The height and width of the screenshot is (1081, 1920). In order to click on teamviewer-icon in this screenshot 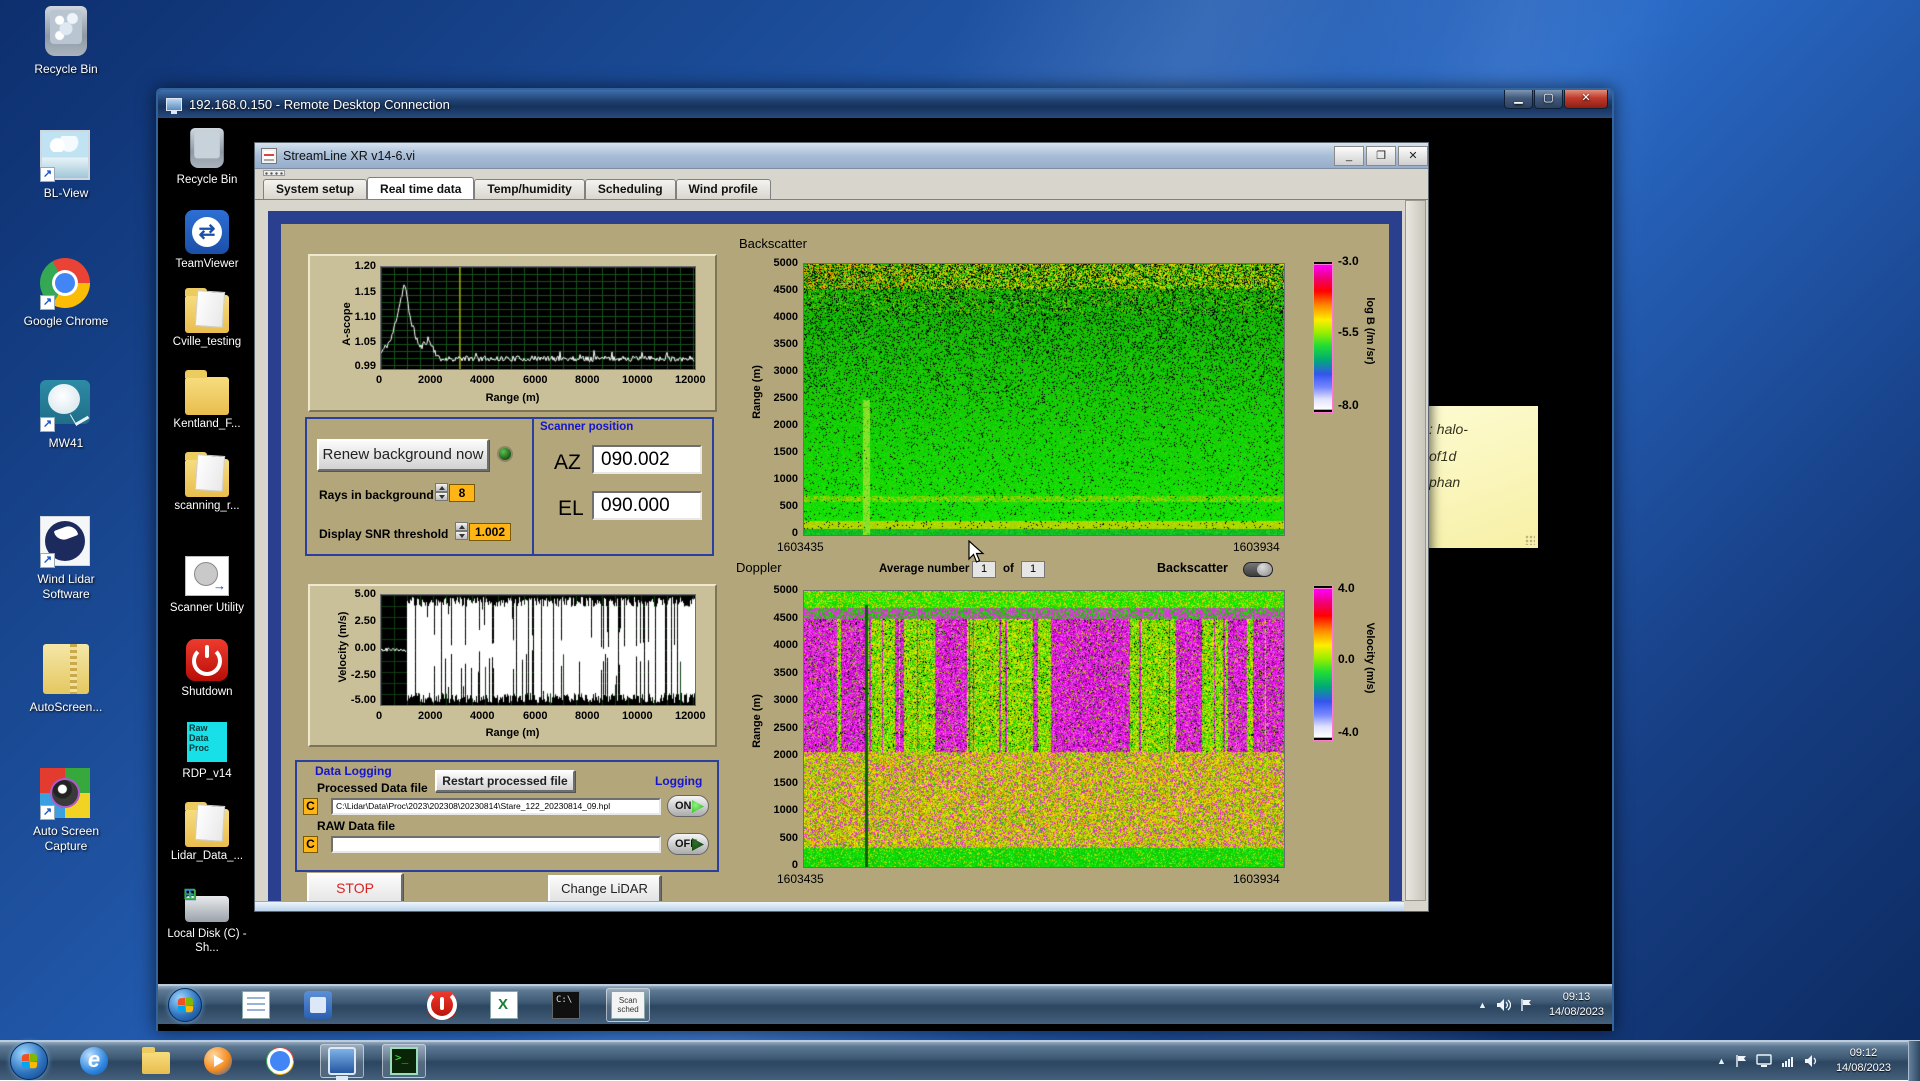, I will do `click(207, 232)`.